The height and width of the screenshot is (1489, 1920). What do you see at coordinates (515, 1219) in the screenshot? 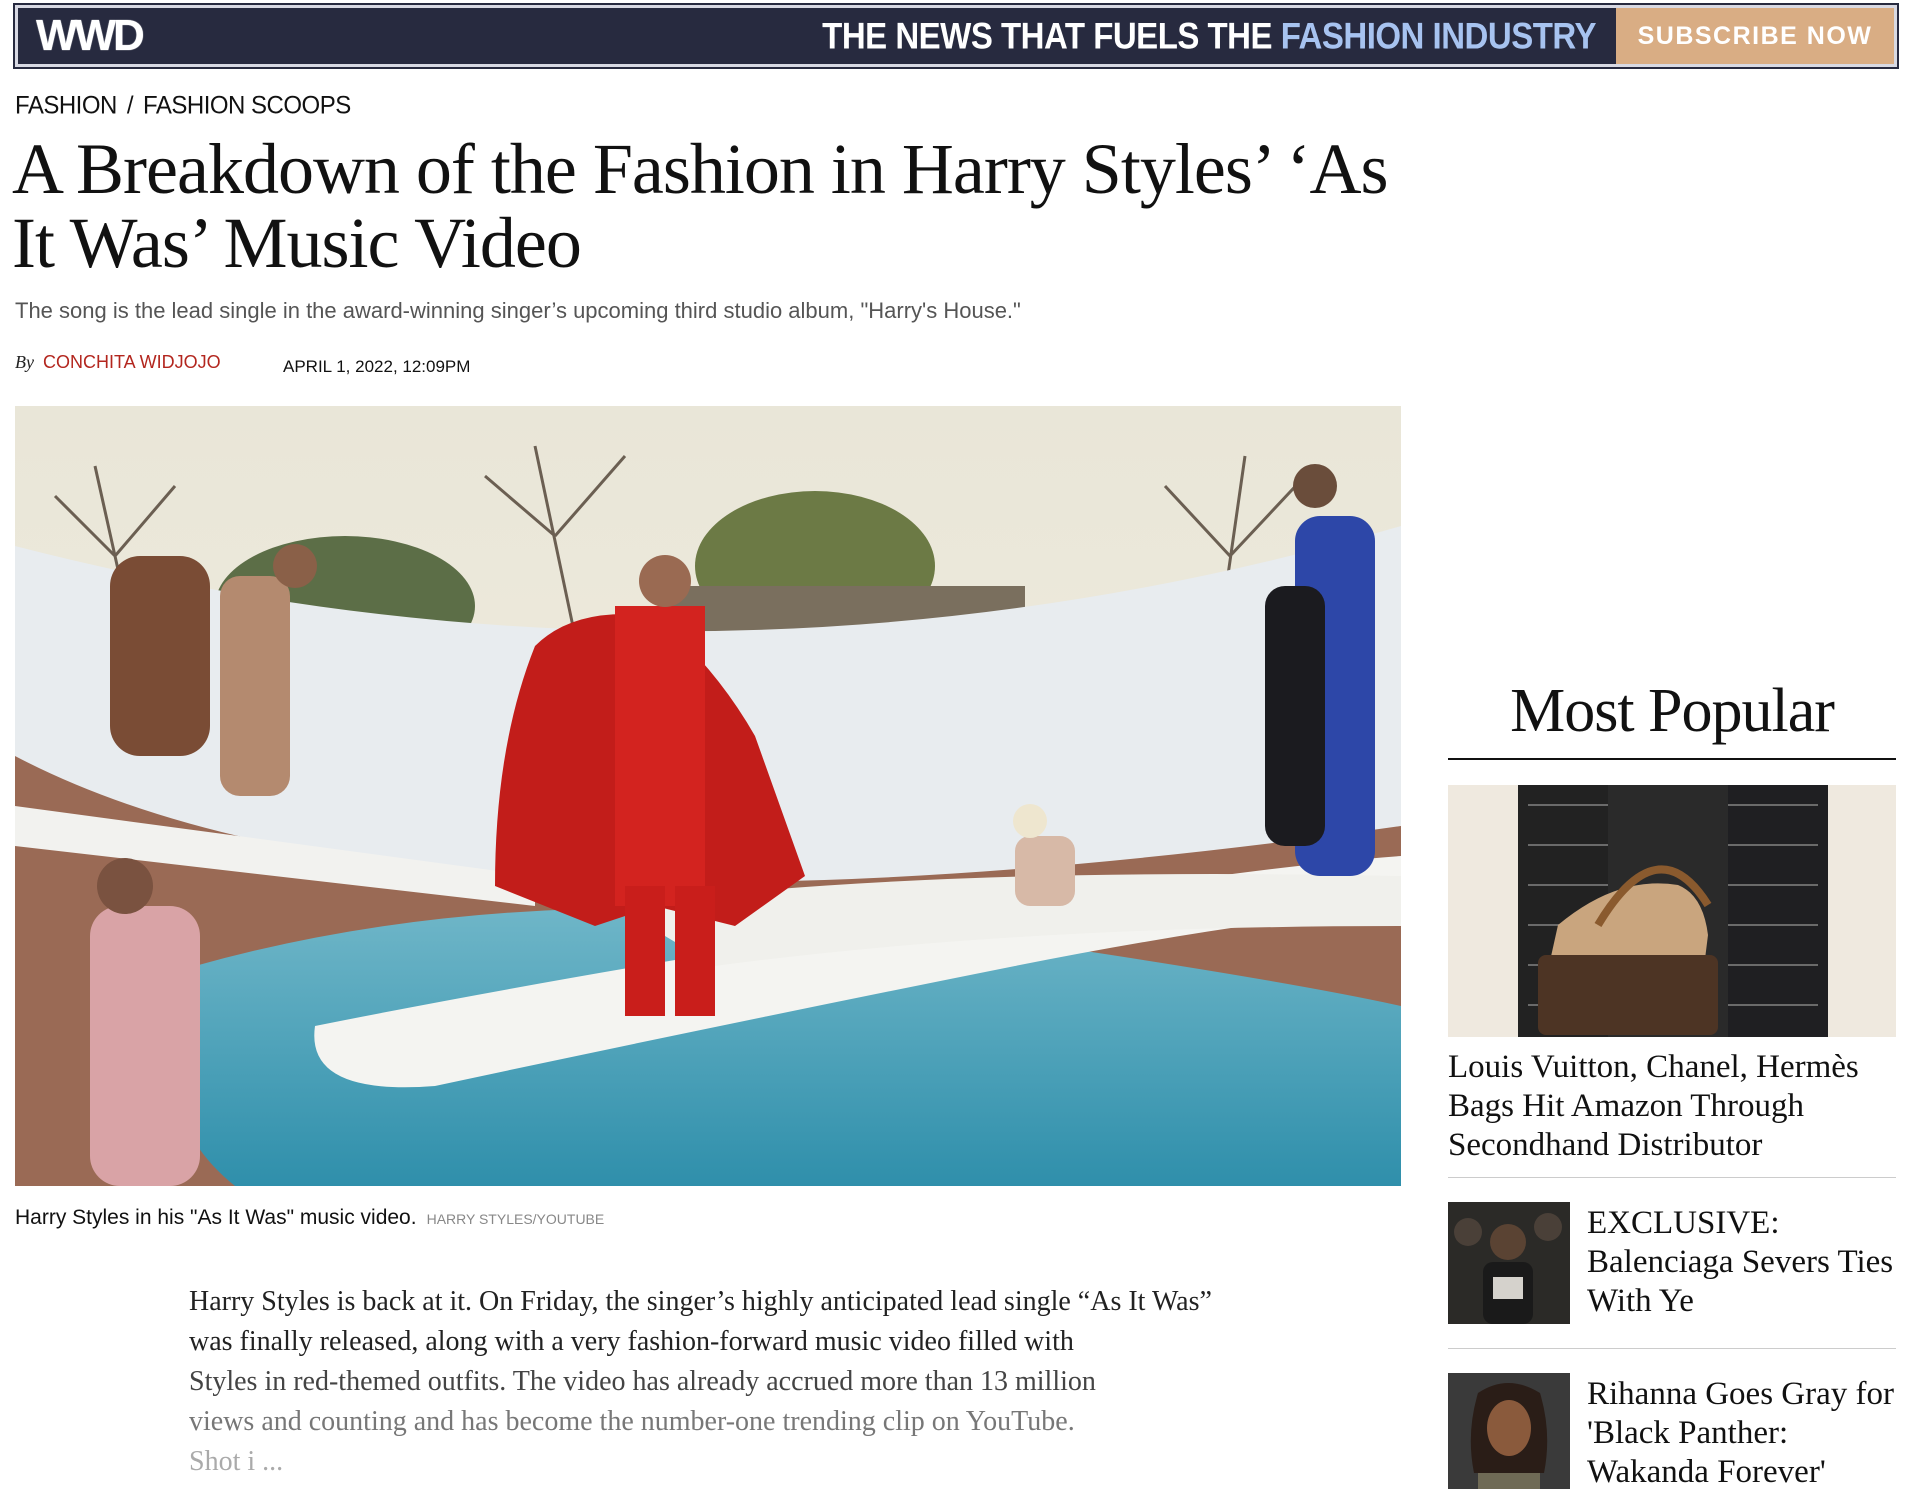
I see `caption-credit: HARRY STYLES/YOUTUBE` at bounding box center [515, 1219].